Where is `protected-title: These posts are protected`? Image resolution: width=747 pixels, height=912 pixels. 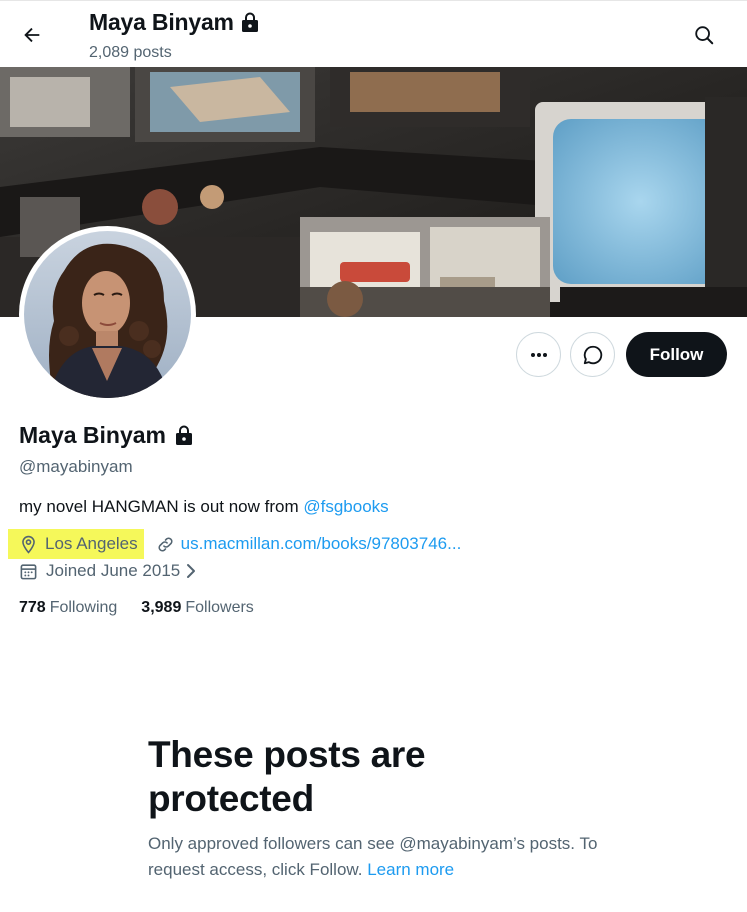 protected-title: These posts are protected is located at coordinates (287, 776).